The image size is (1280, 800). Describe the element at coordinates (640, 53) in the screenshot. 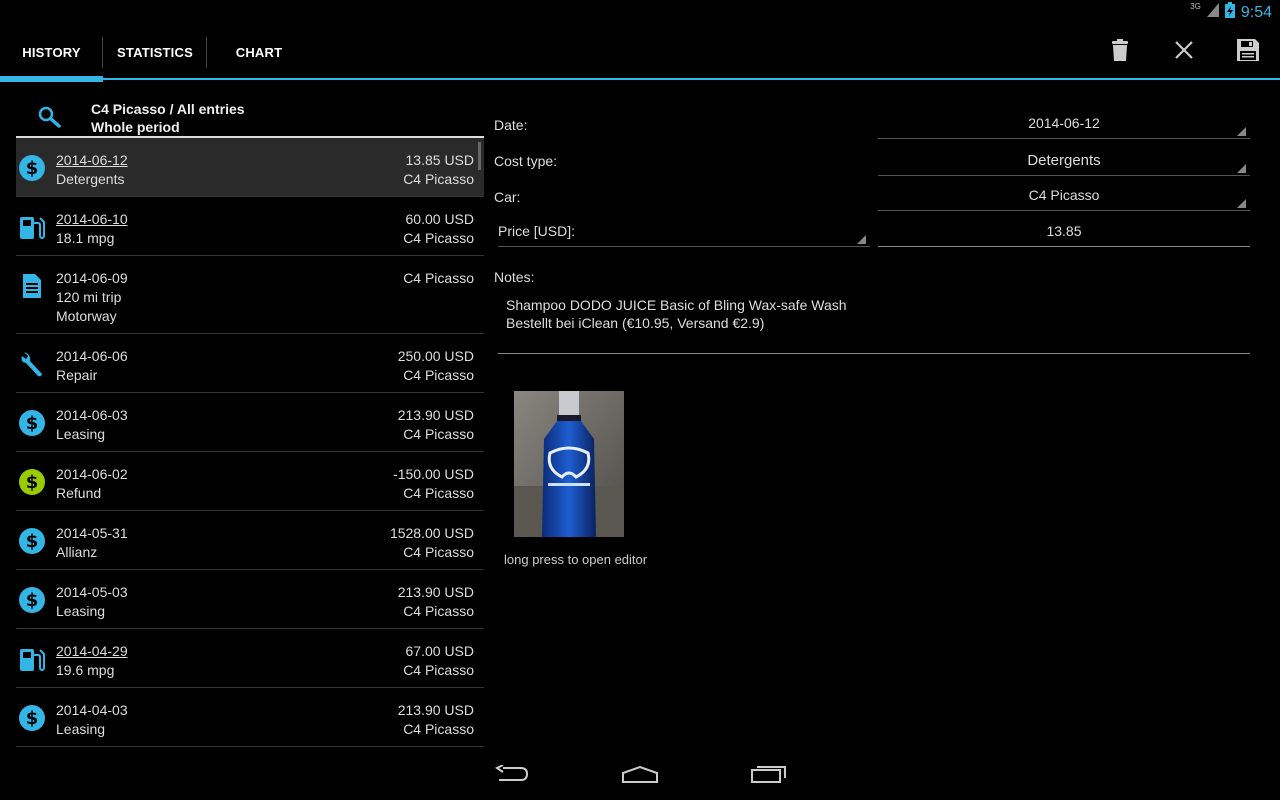

I see `action-bar: HISTORY STATISTICS CHART` at that location.